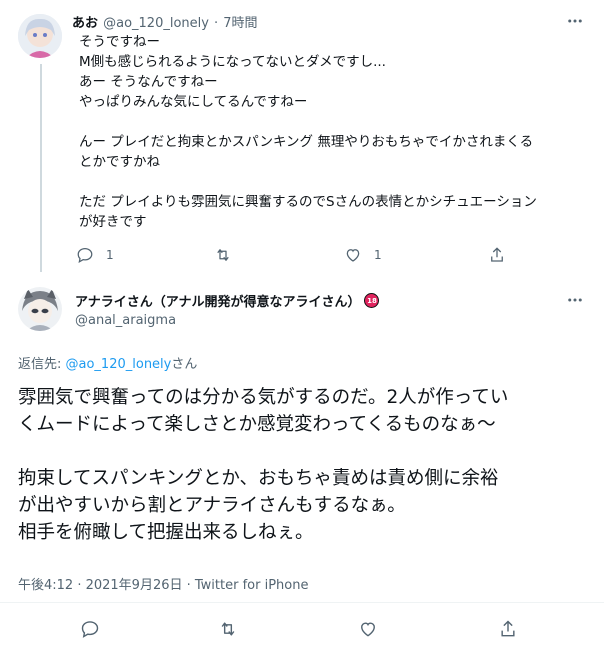 The image size is (604, 653). I want to click on like-button: 1, so click(363, 255).